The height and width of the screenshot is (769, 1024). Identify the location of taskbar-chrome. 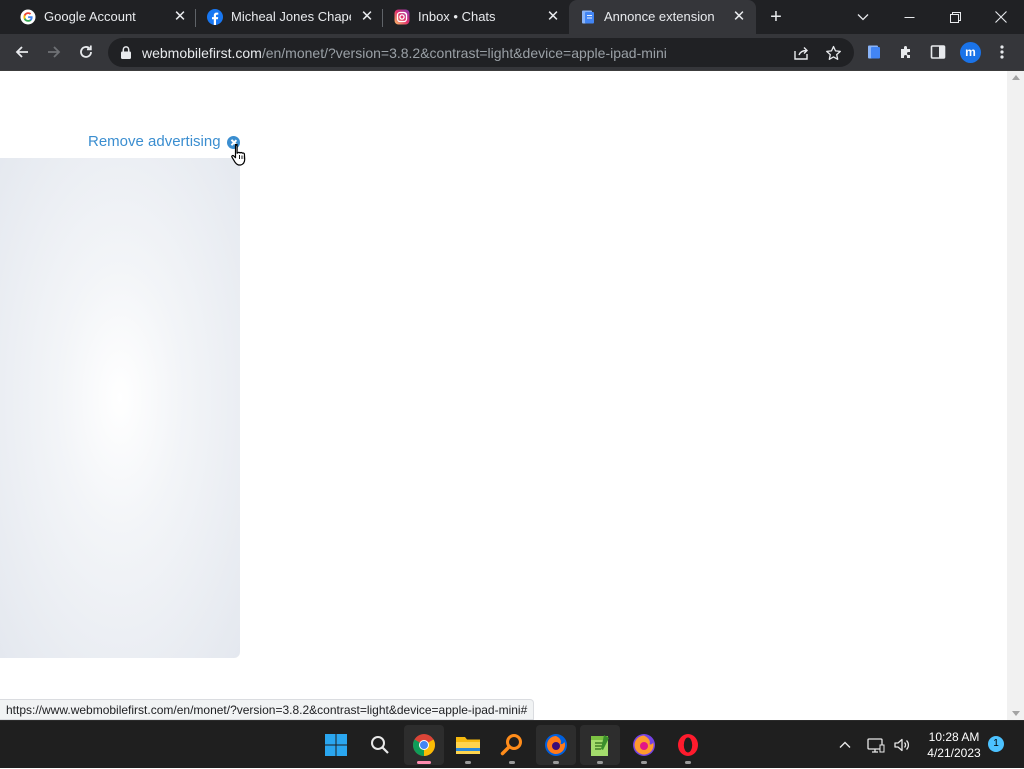
(424, 745).